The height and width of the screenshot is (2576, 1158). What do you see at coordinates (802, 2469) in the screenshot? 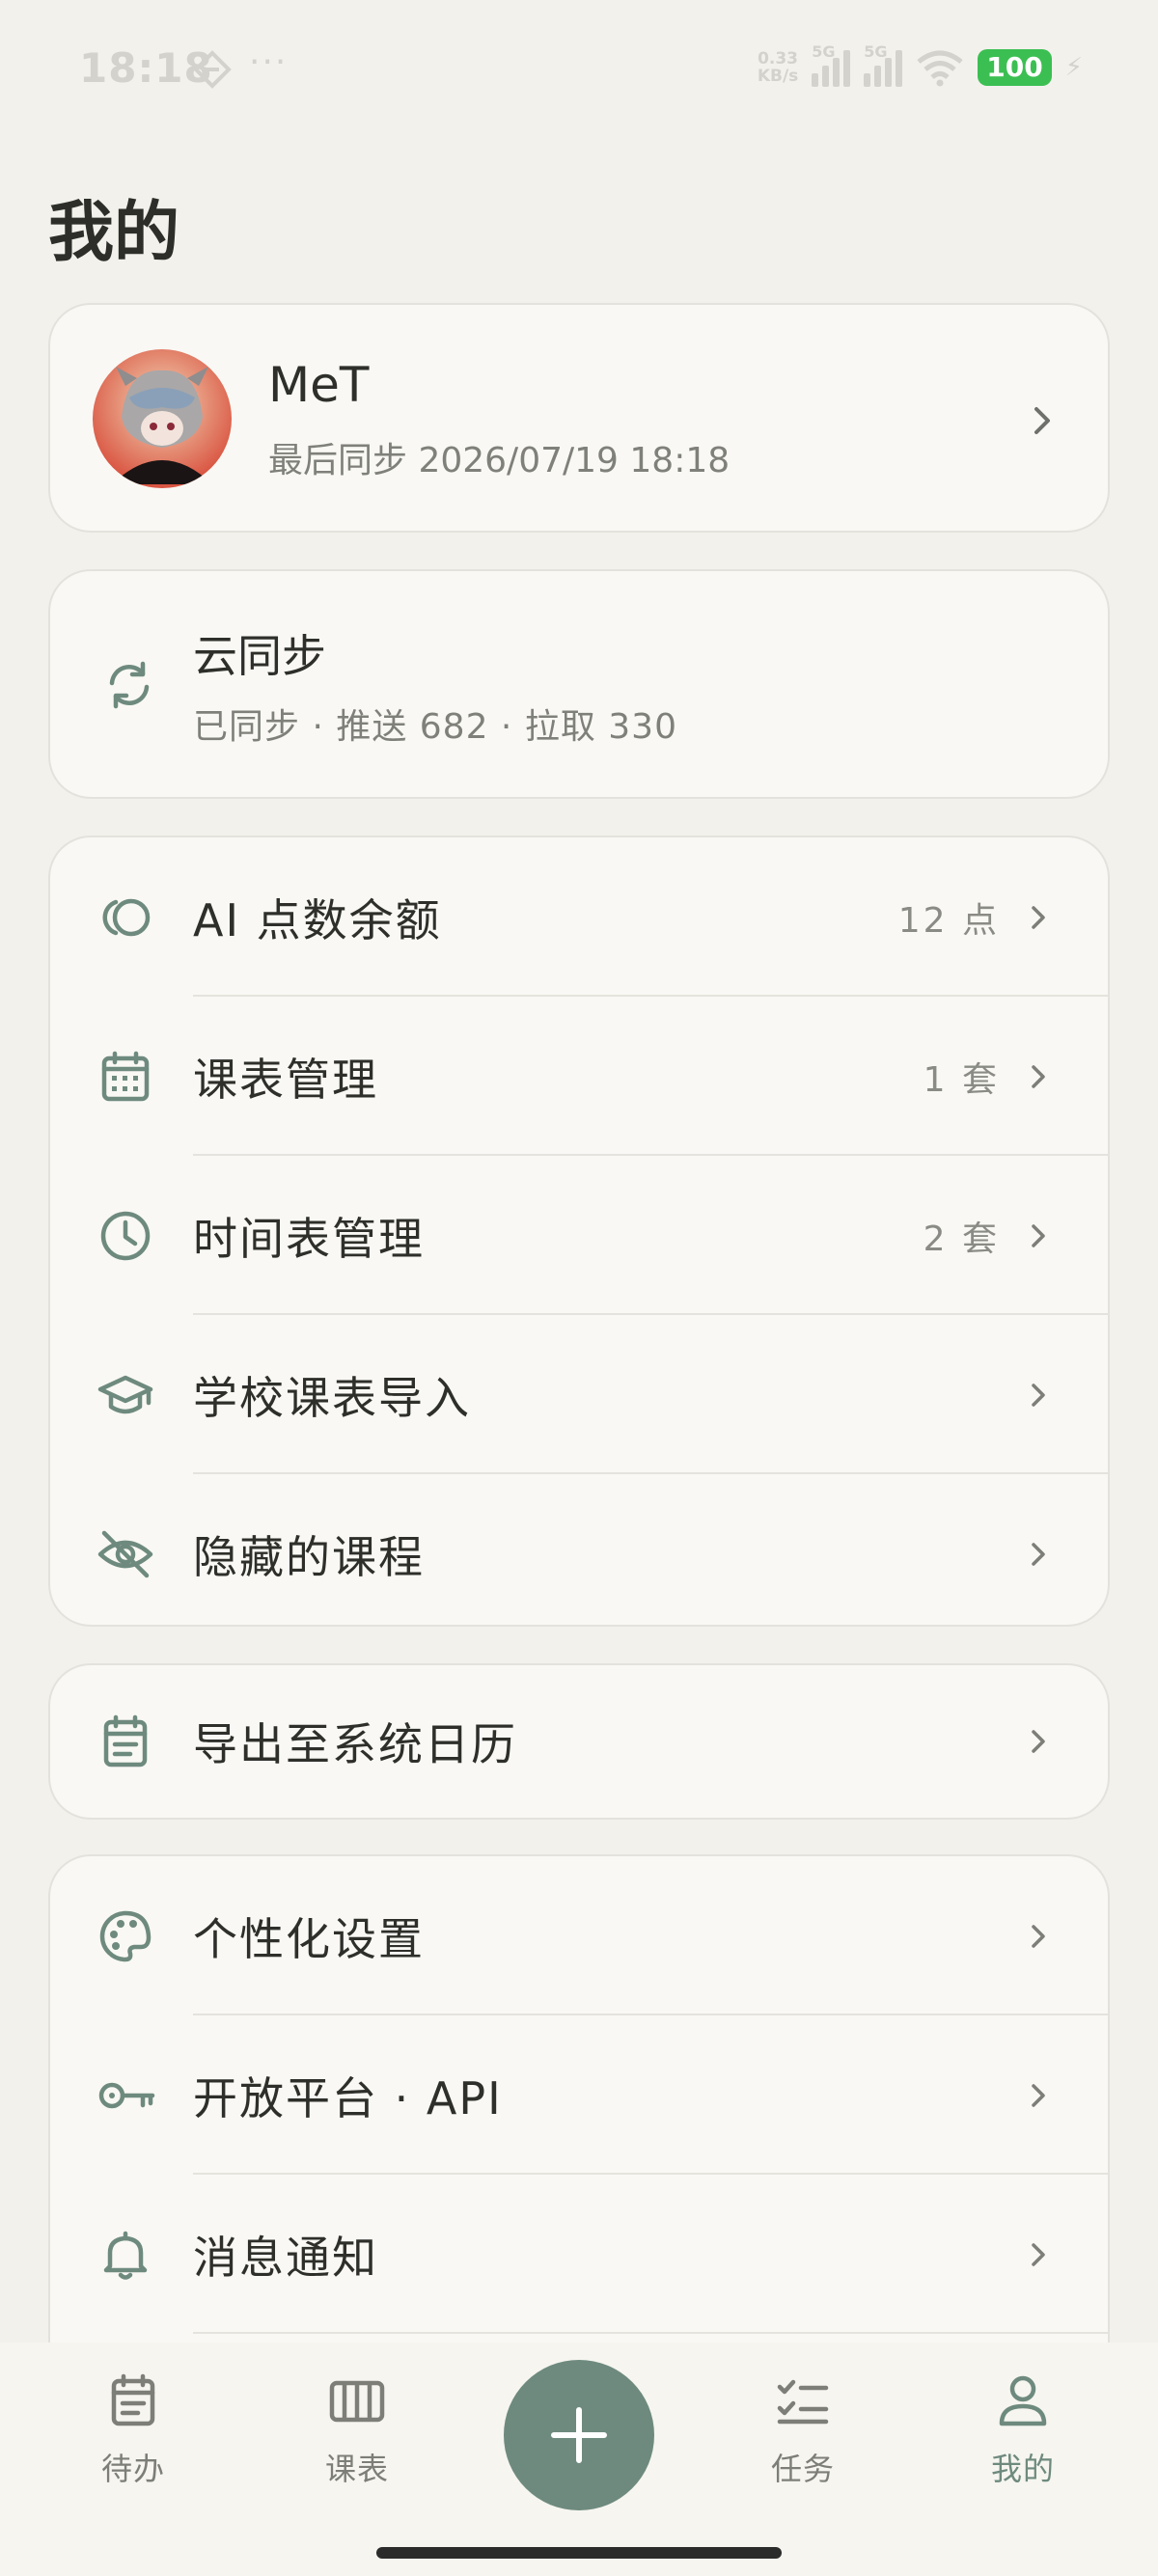
I see `nav-label: 任务` at bounding box center [802, 2469].